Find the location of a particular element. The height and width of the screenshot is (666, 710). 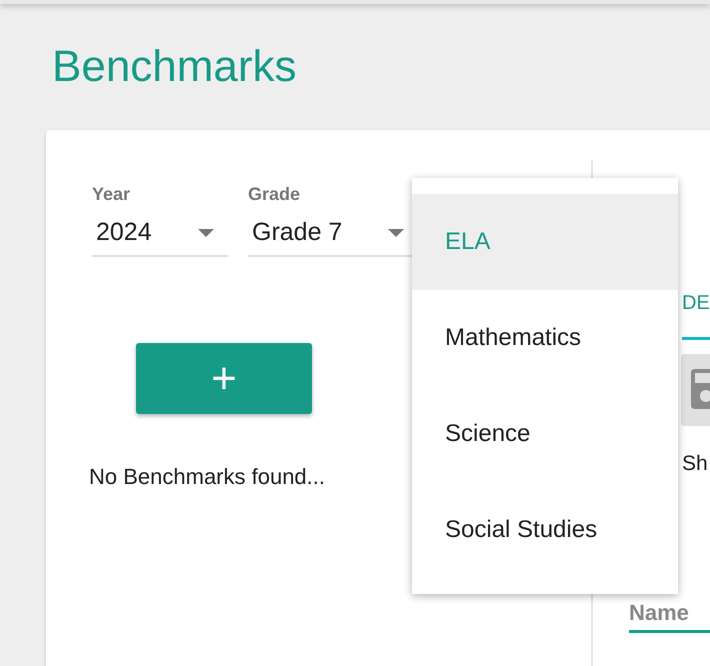

menu-item: Mathematics is located at coordinates (545, 338).